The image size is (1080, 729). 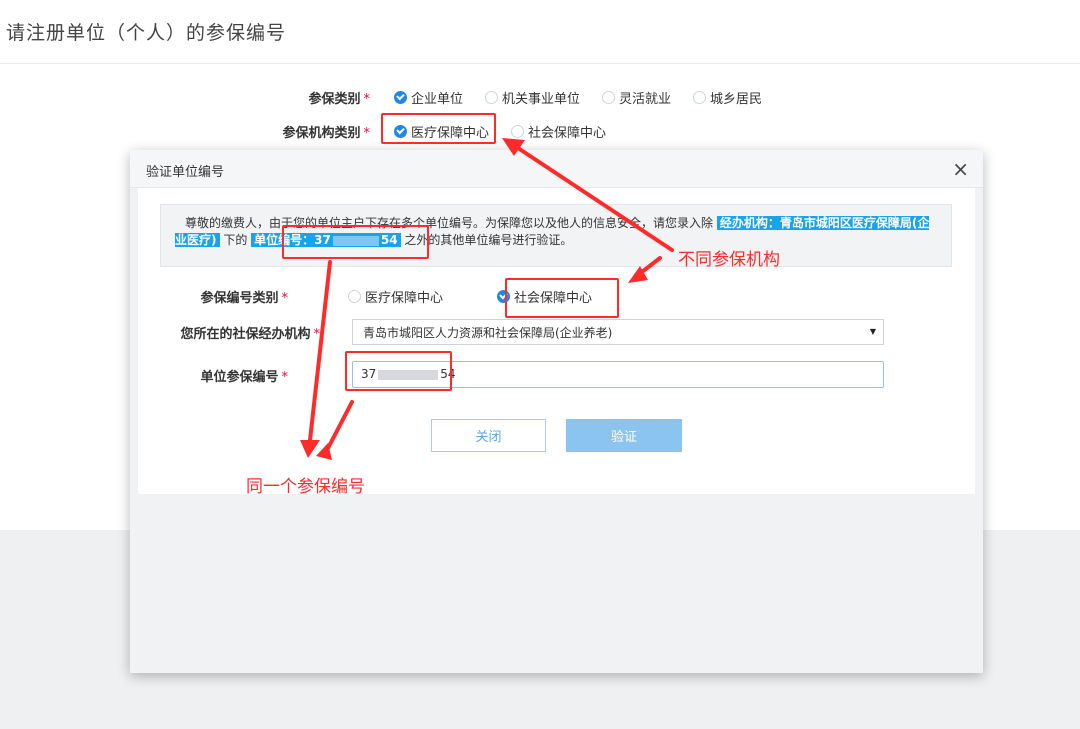 I want to click on arrow-from-number-input, so click(x=339, y=427).